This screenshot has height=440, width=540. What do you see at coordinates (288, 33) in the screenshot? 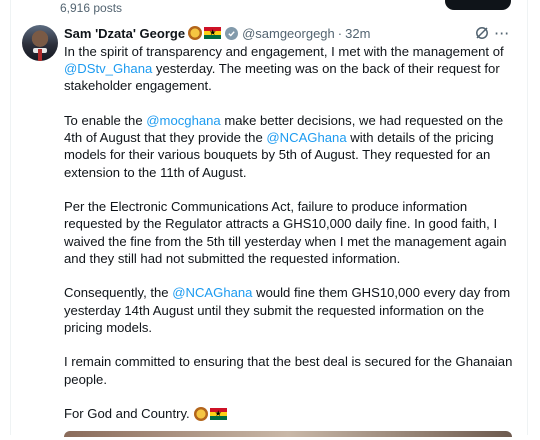
I see `author-handle: @samgeorgegh` at bounding box center [288, 33].